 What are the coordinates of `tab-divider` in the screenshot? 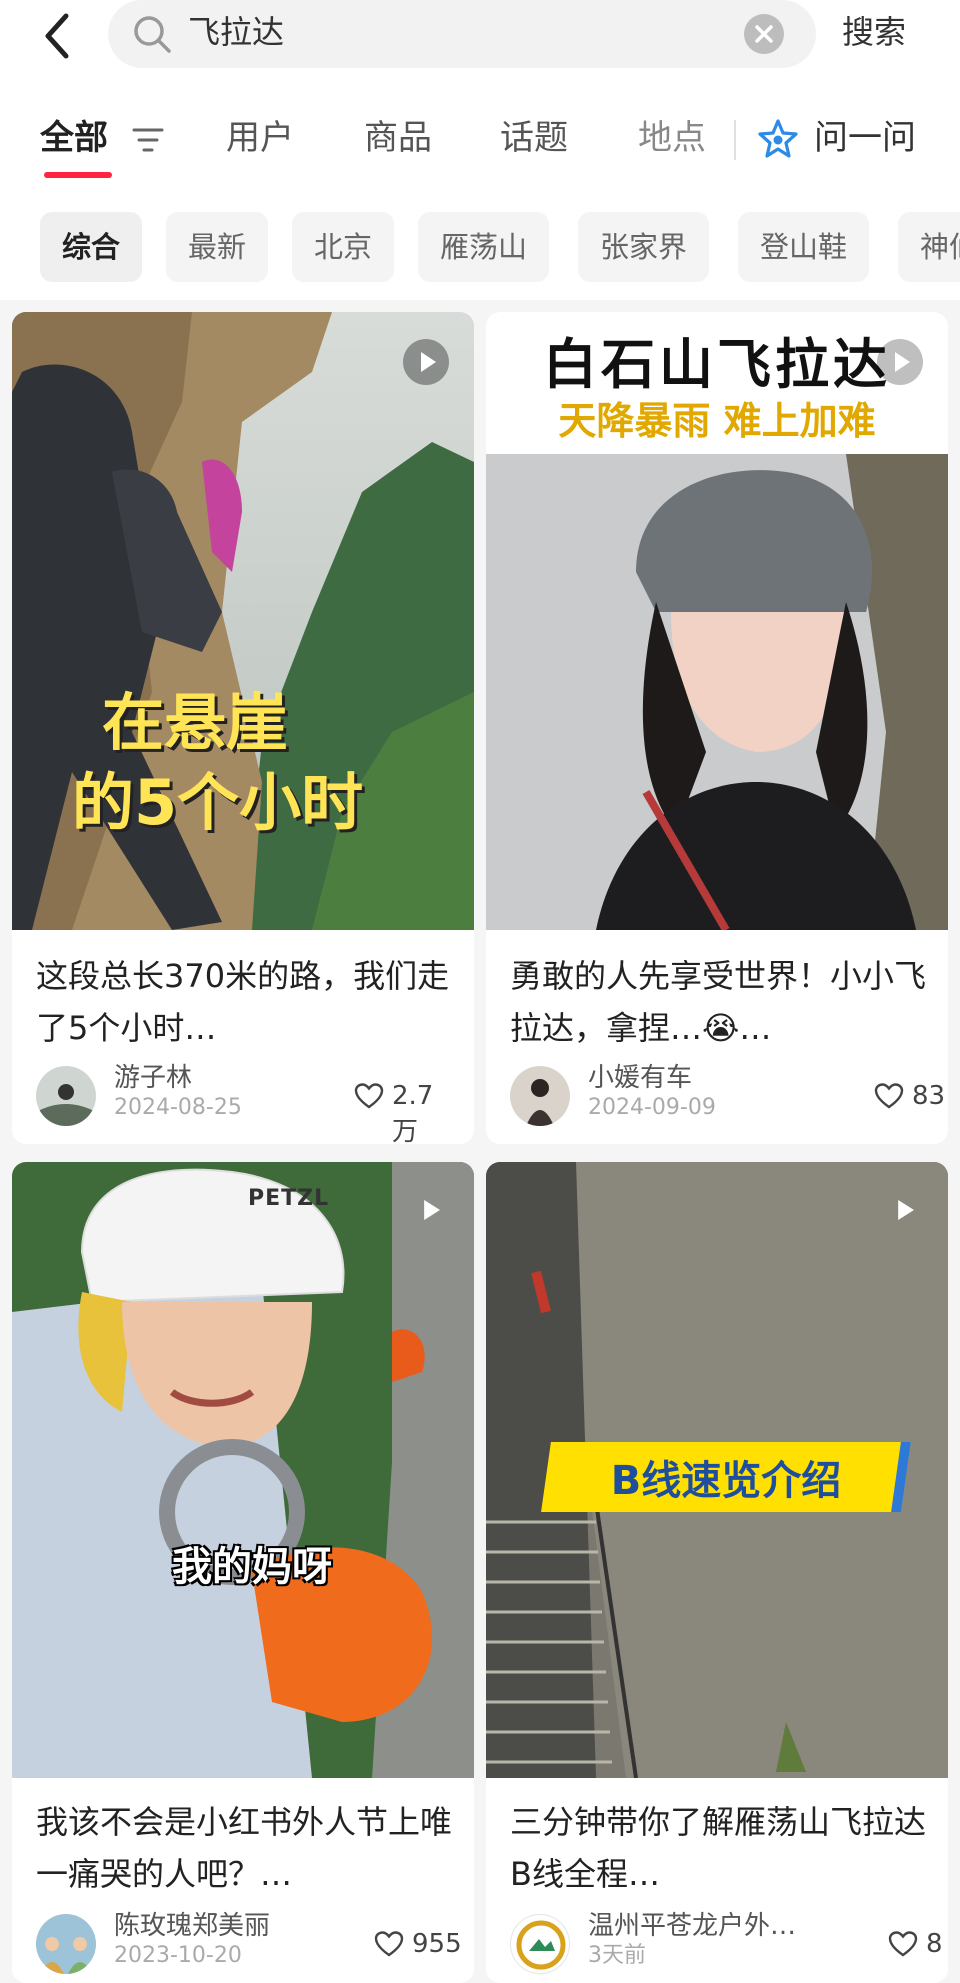 It's located at (735, 140).